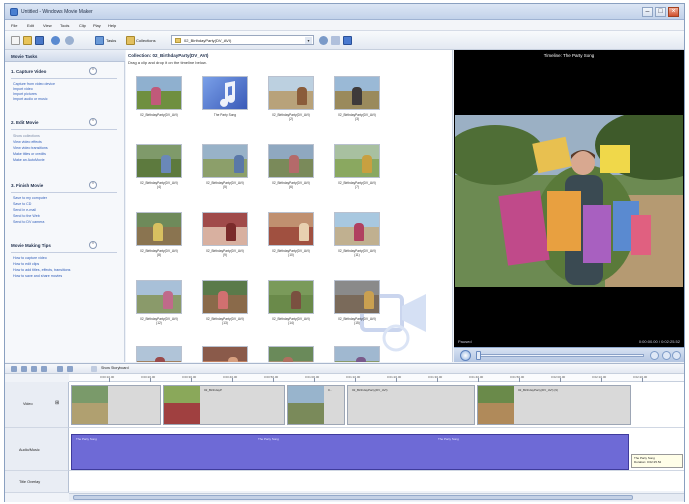  I want to click on tasks-icon, so click(99, 40).